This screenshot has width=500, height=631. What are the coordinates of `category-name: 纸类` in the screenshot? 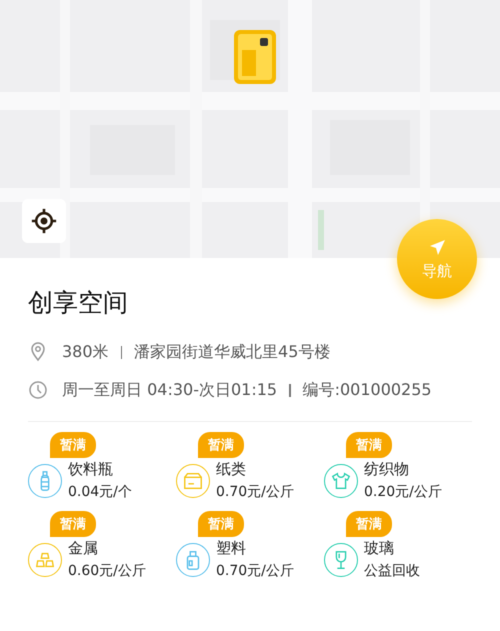 It's located at (231, 469).